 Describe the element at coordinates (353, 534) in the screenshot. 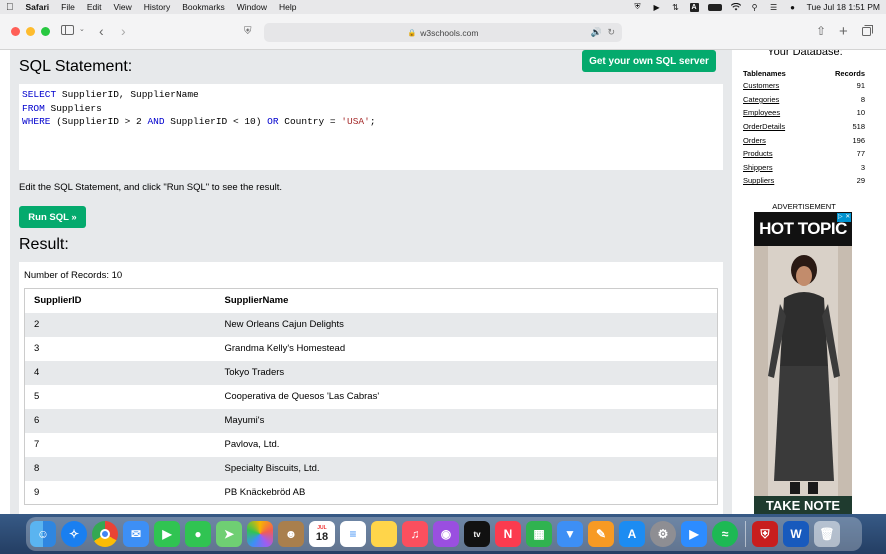

I see `reminders-icon: ≡` at that location.